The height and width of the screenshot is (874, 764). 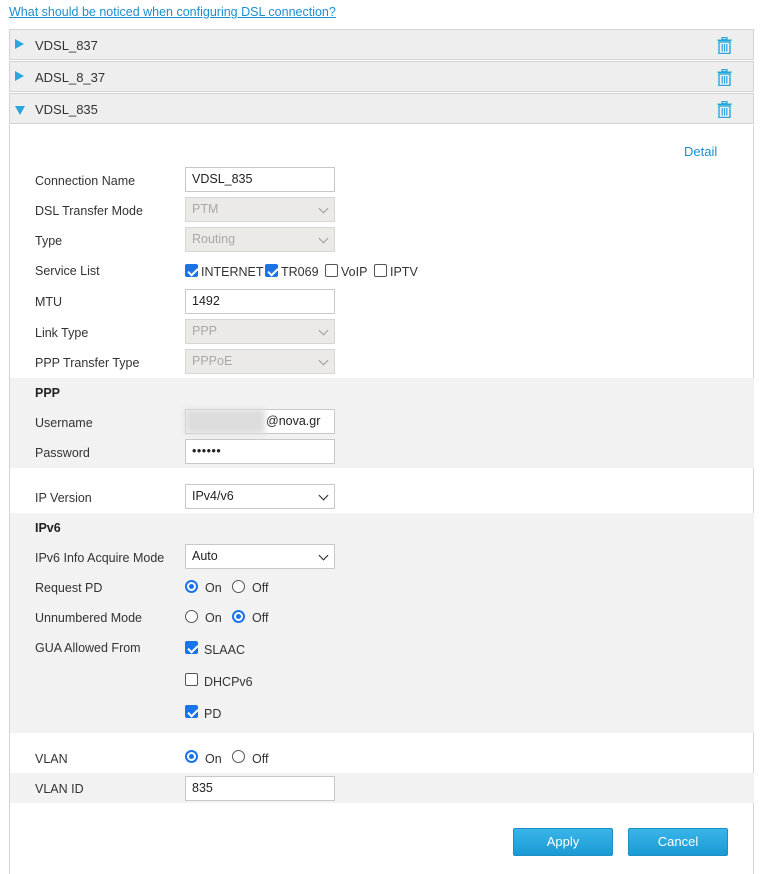 I want to click on ipv6-acquire-mode-value: Auto, so click(x=205, y=556).